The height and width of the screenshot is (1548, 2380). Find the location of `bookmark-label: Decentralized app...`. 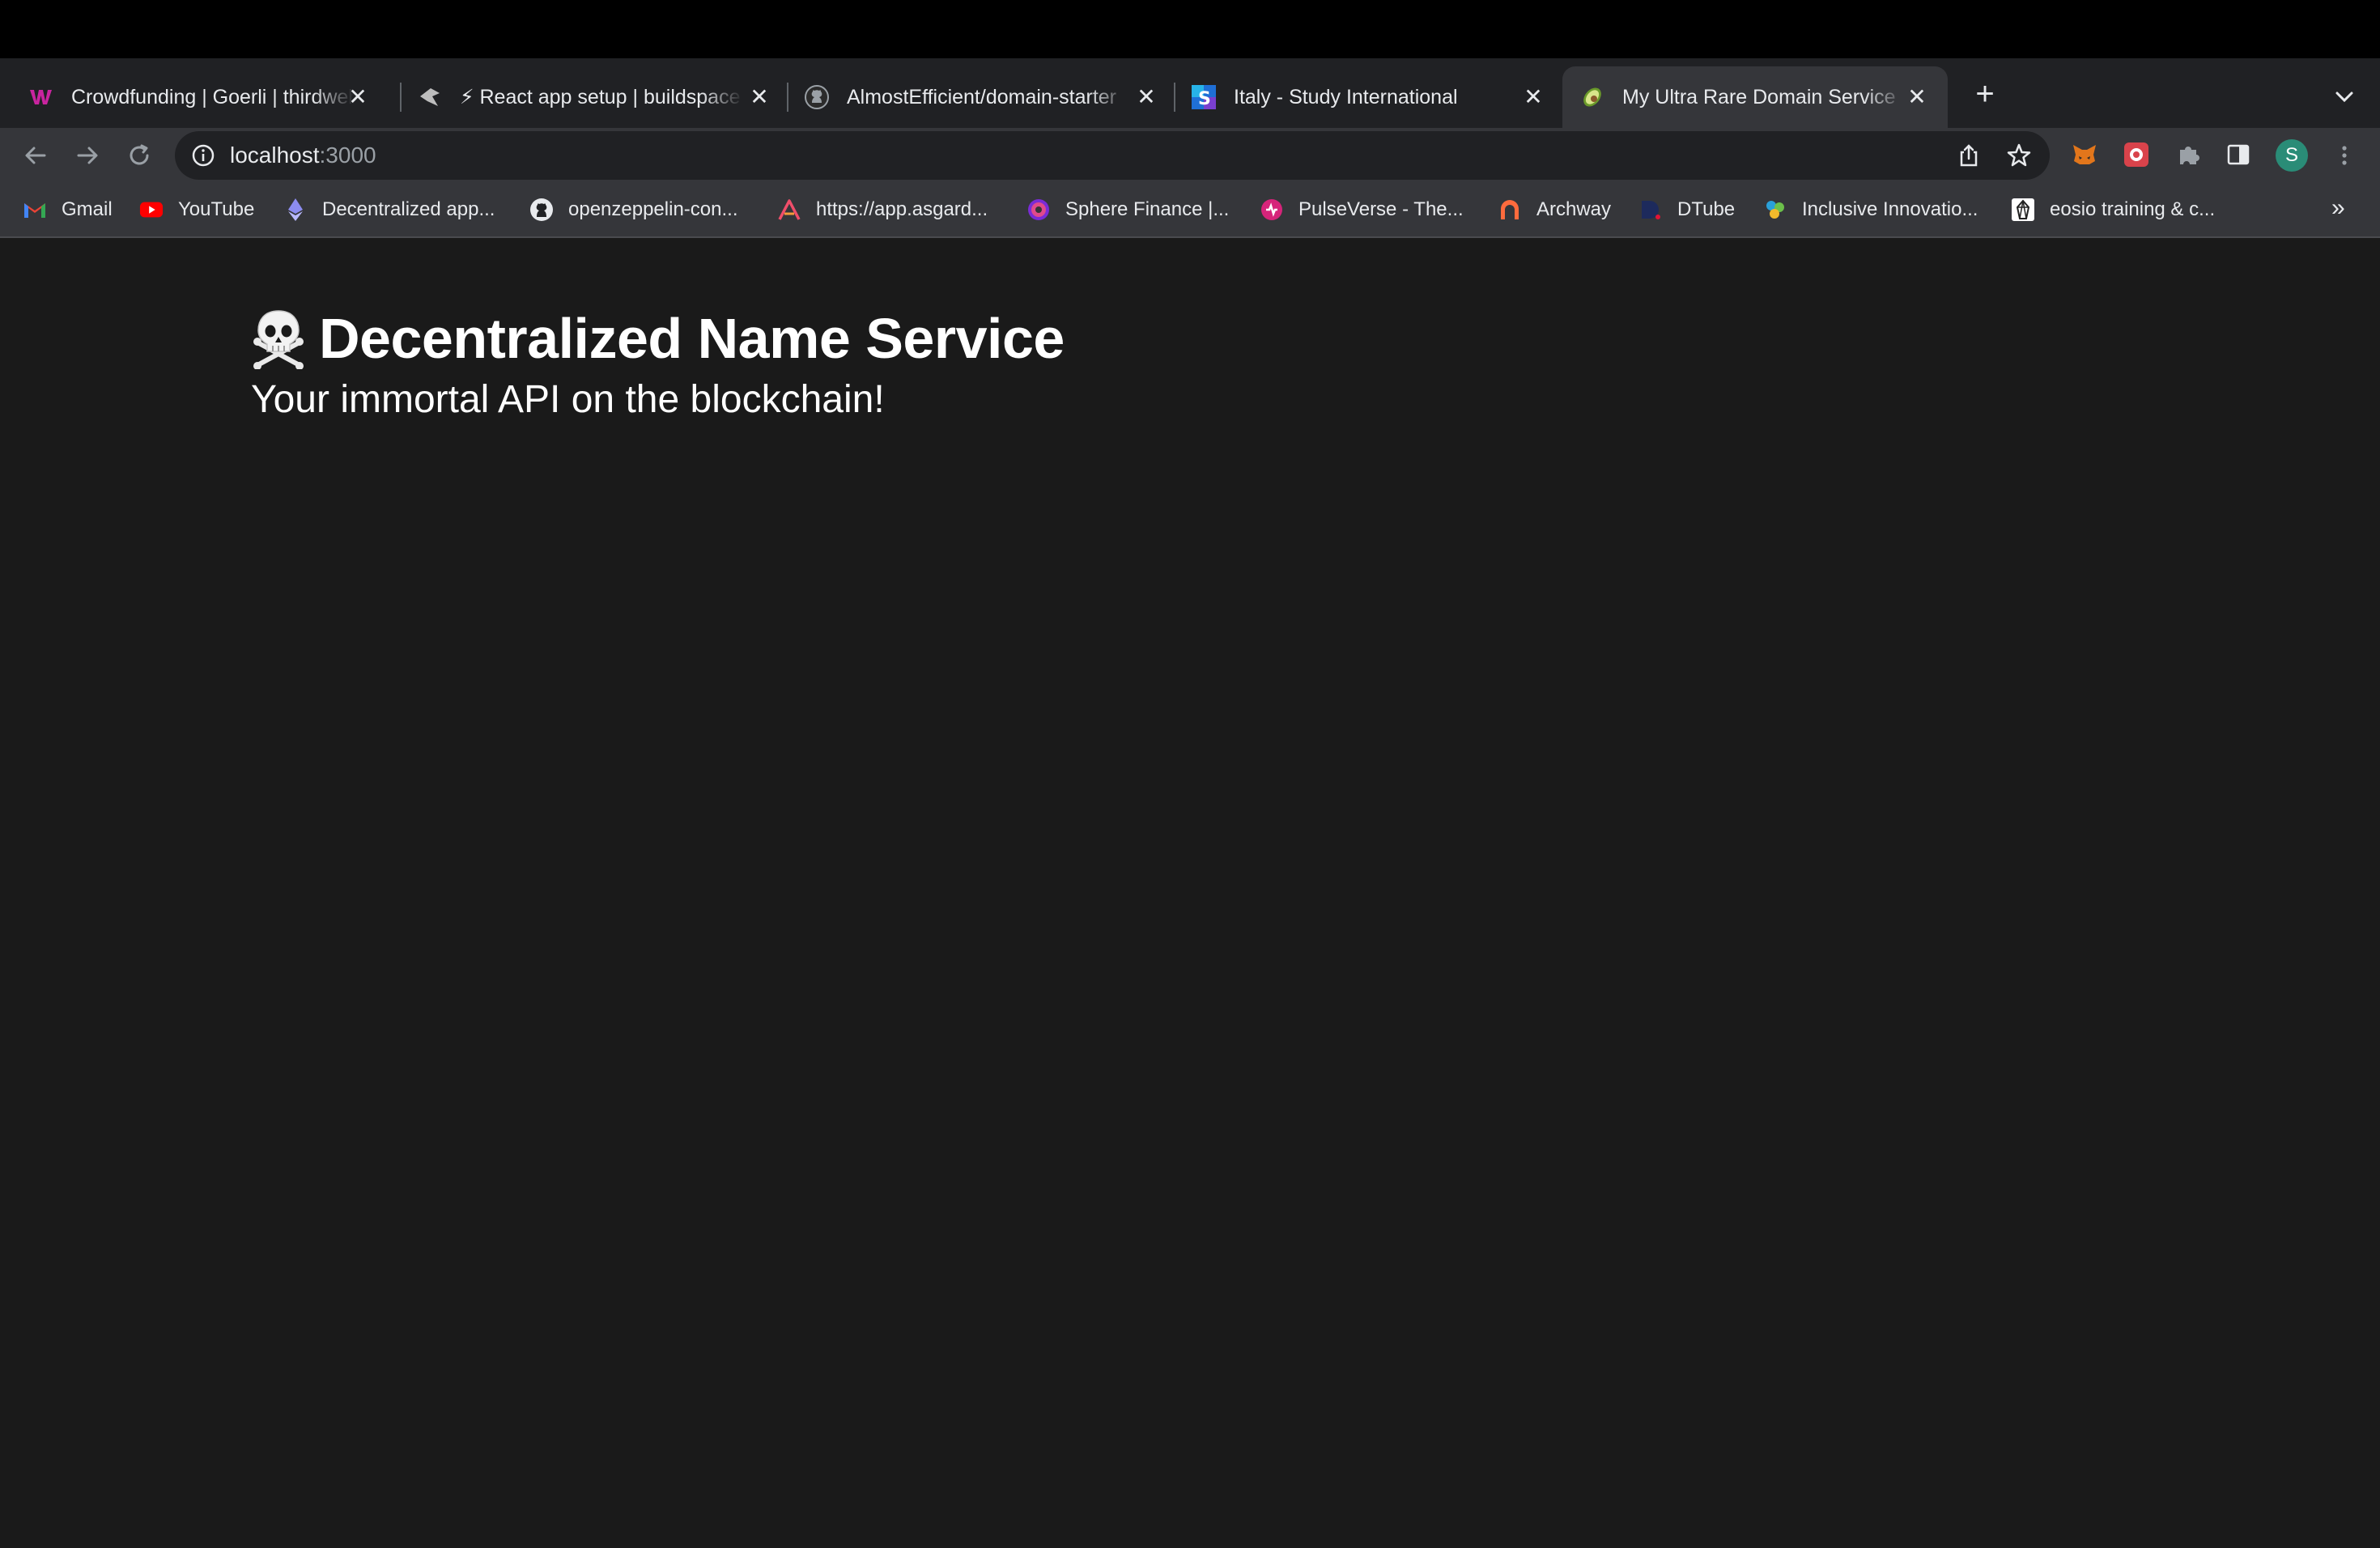

bookmark-label: Decentralized app... is located at coordinates (408, 209).